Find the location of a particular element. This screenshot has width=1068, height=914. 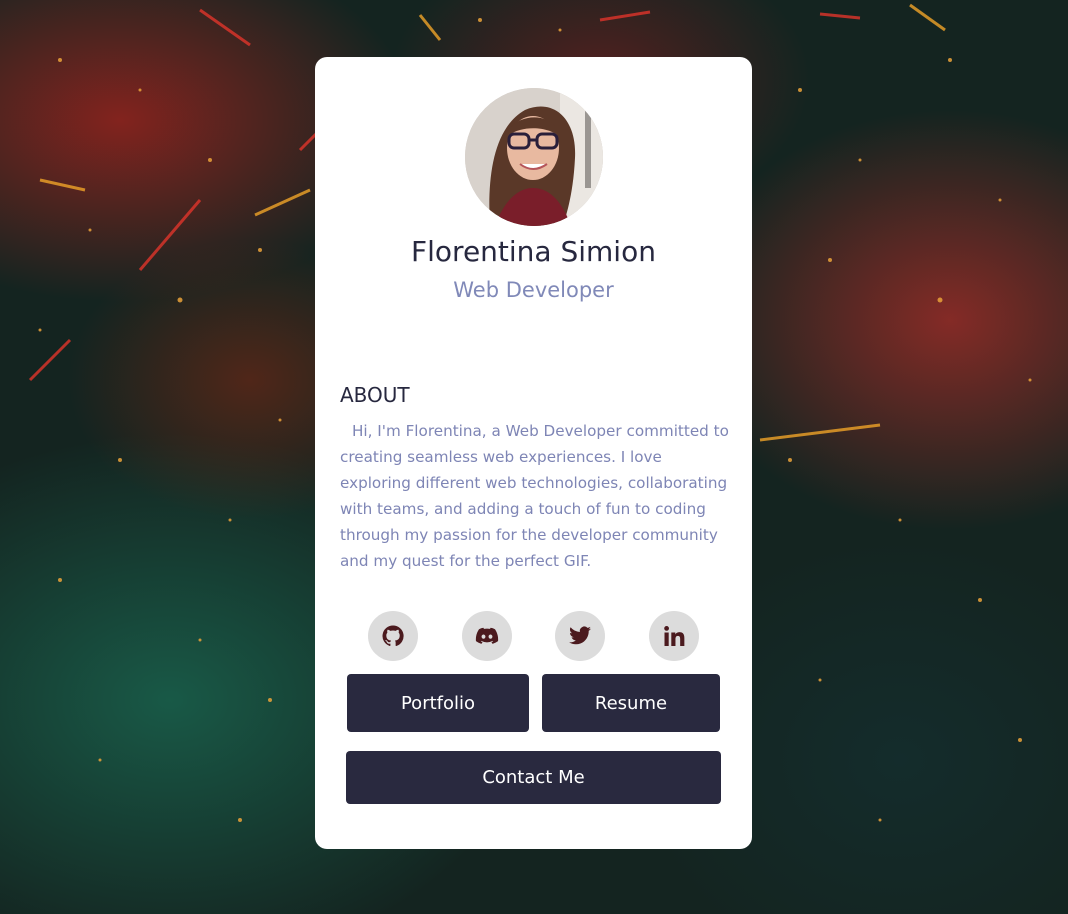

linkedin-icon is located at coordinates (674, 636).